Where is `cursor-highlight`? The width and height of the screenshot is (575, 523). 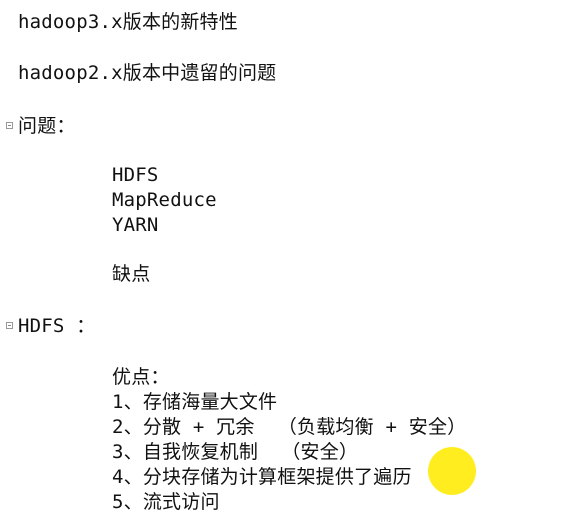
cursor-highlight is located at coordinates (452, 471).